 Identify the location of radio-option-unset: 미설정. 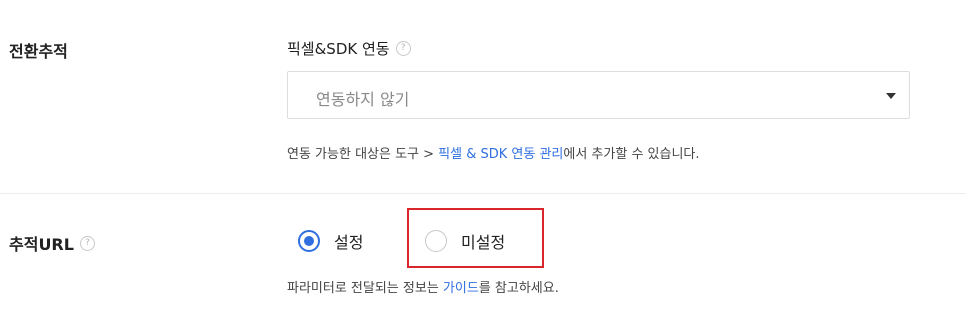
(465, 241).